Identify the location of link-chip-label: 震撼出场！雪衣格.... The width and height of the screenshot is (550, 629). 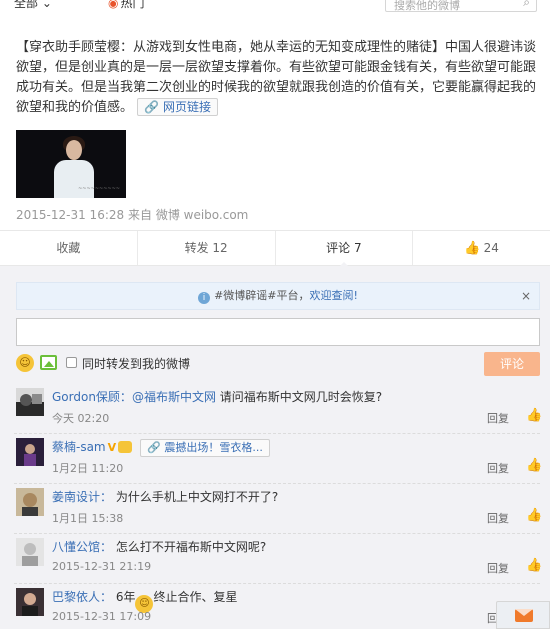
(213, 447).